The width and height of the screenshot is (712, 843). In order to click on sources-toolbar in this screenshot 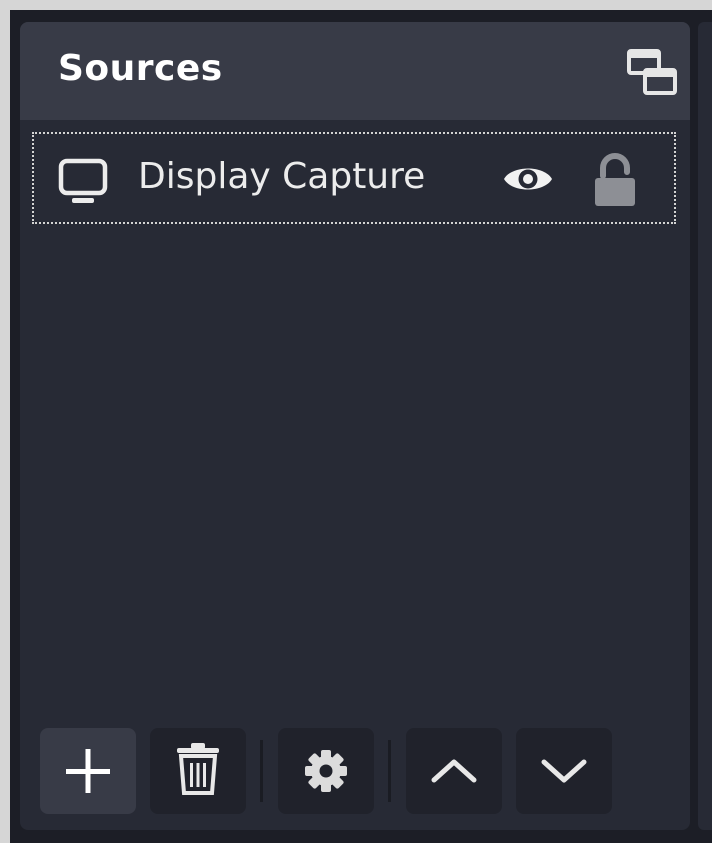, I will do `click(340, 771)`.